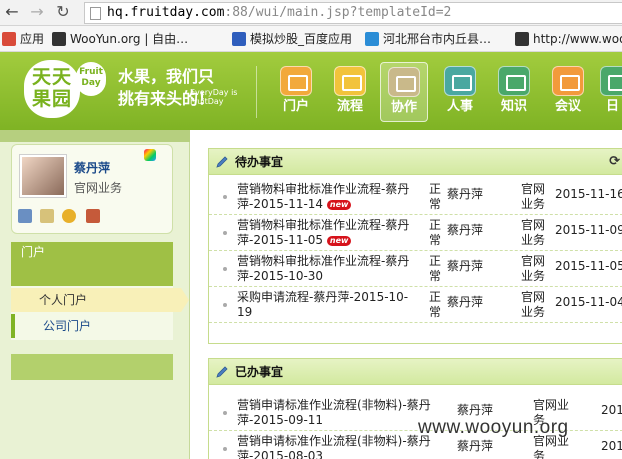 This screenshot has height=459, width=622. What do you see at coordinates (588, 266) in the screenshot?
I see `todo-date: 2015-11-05` at bounding box center [588, 266].